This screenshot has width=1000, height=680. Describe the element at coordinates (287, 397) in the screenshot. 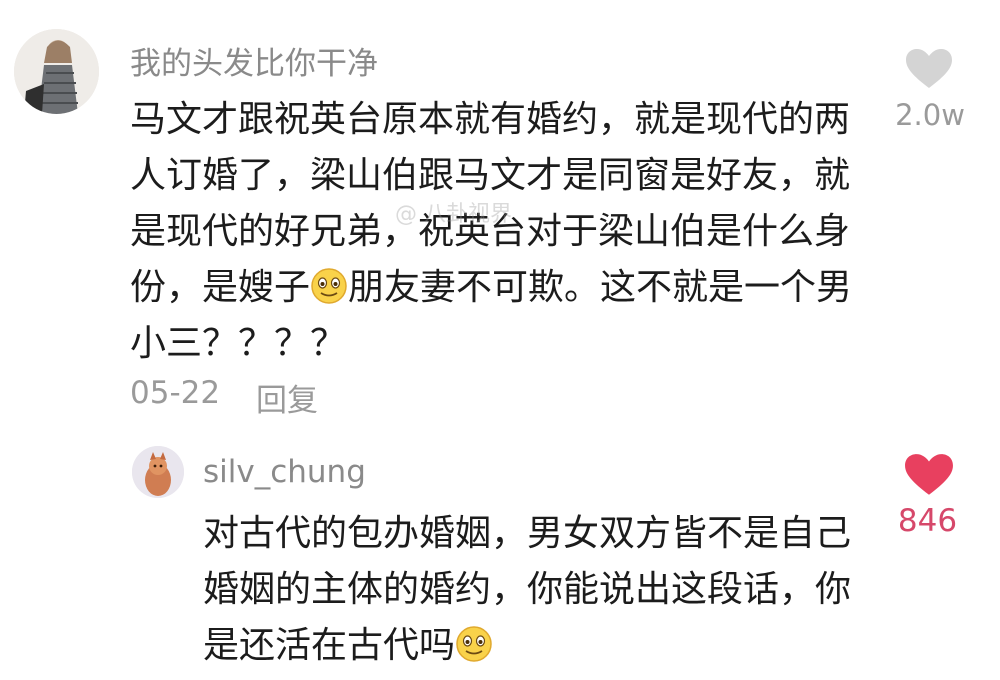

I see `reply-button: 回复` at that location.